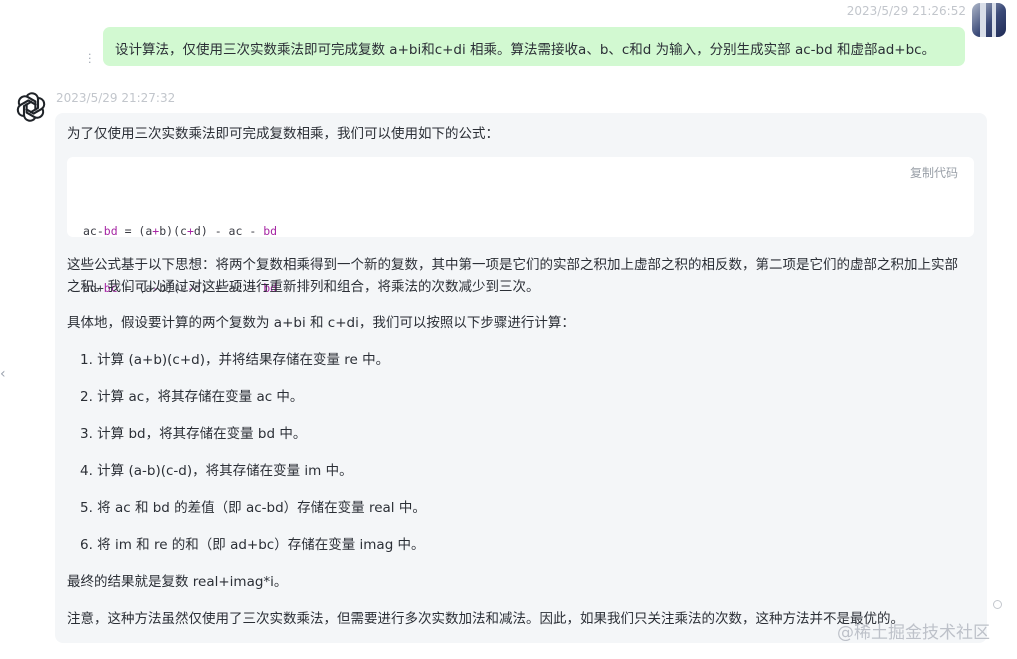 Image resolution: width=1017 pixels, height=659 pixels. I want to click on circle-icon, so click(997, 604).